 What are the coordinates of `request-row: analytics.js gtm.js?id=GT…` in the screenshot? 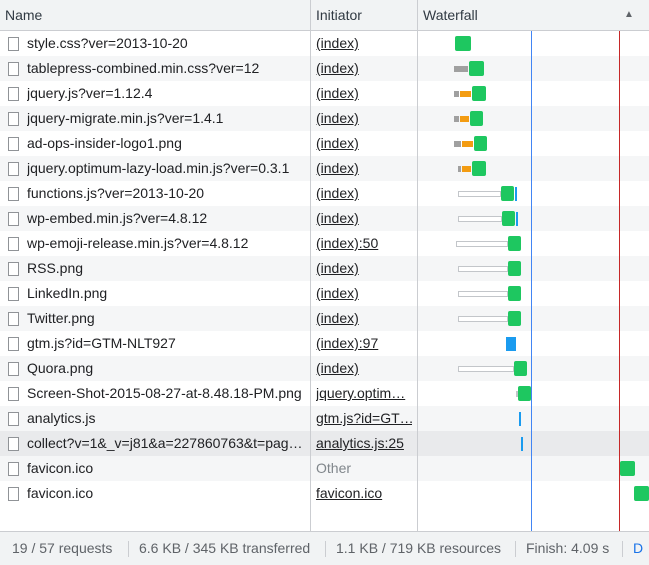 It's located at (324, 418).